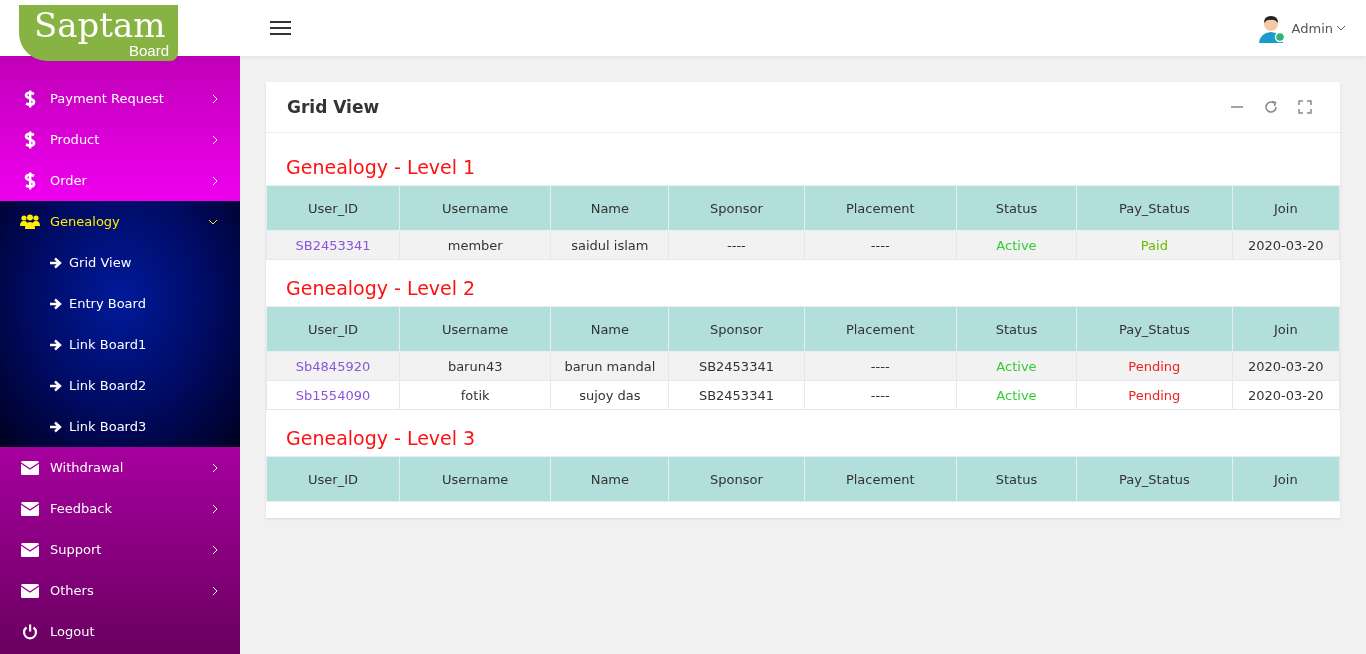 The image size is (1366, 654). I want to click on table-cell: fotik, so click(475, 395).